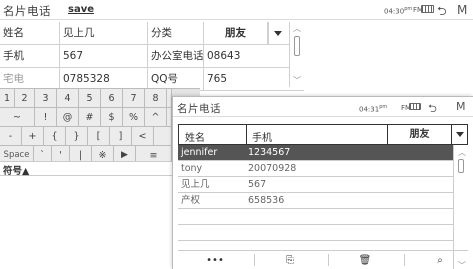  I want to click on column-header-phone: 手机, so click(262, 136).